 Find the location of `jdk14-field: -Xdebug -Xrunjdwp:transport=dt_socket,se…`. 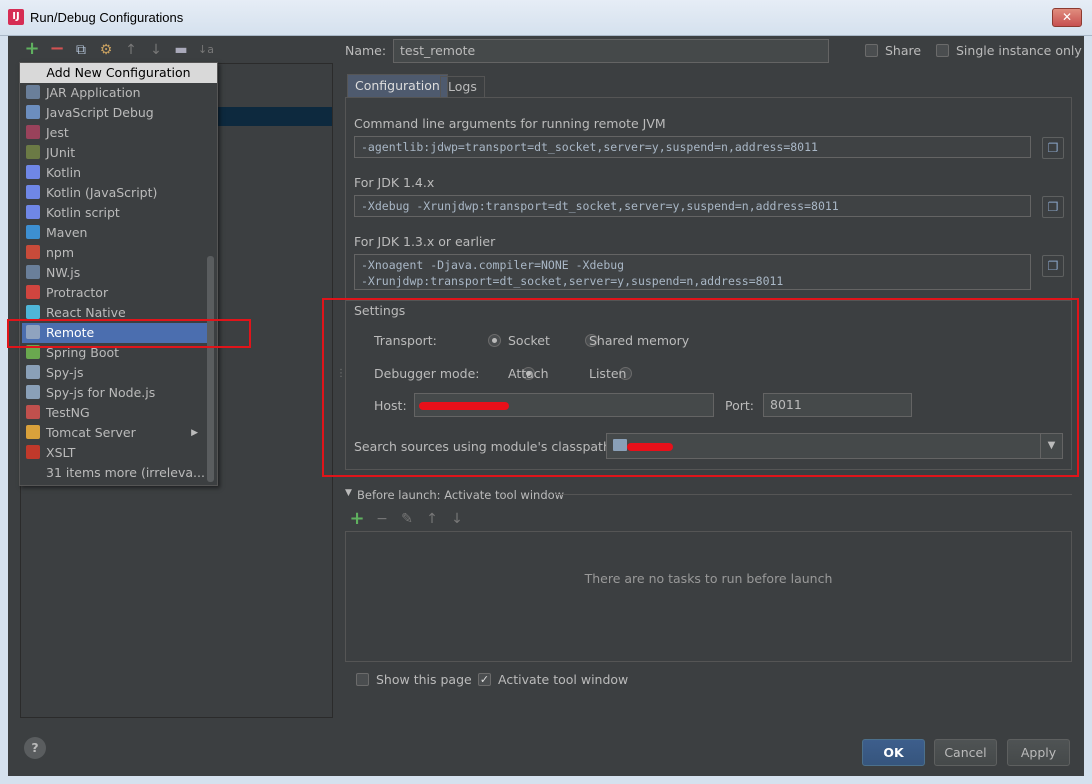

jdk14-field: -Xdebug -Xrunjdwp:transport=dt_socket,se… is located at coordinates (692, 206).